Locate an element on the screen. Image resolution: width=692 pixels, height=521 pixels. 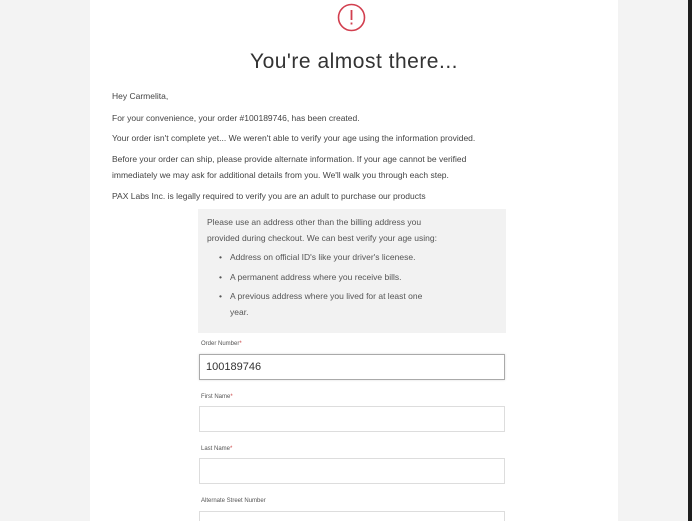
window-edge is located at coordinates (690, 260).